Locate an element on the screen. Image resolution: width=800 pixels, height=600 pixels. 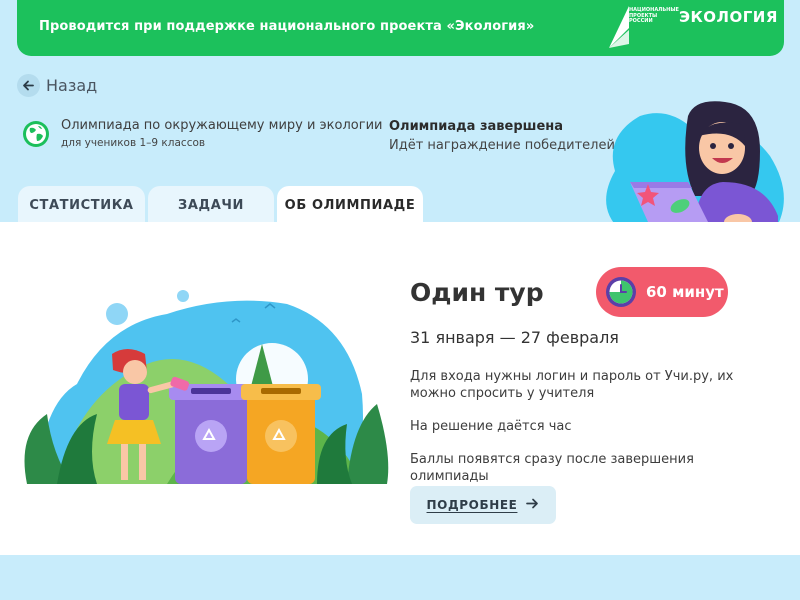
tour-title: Один тур is located at coordinates (477, 292).